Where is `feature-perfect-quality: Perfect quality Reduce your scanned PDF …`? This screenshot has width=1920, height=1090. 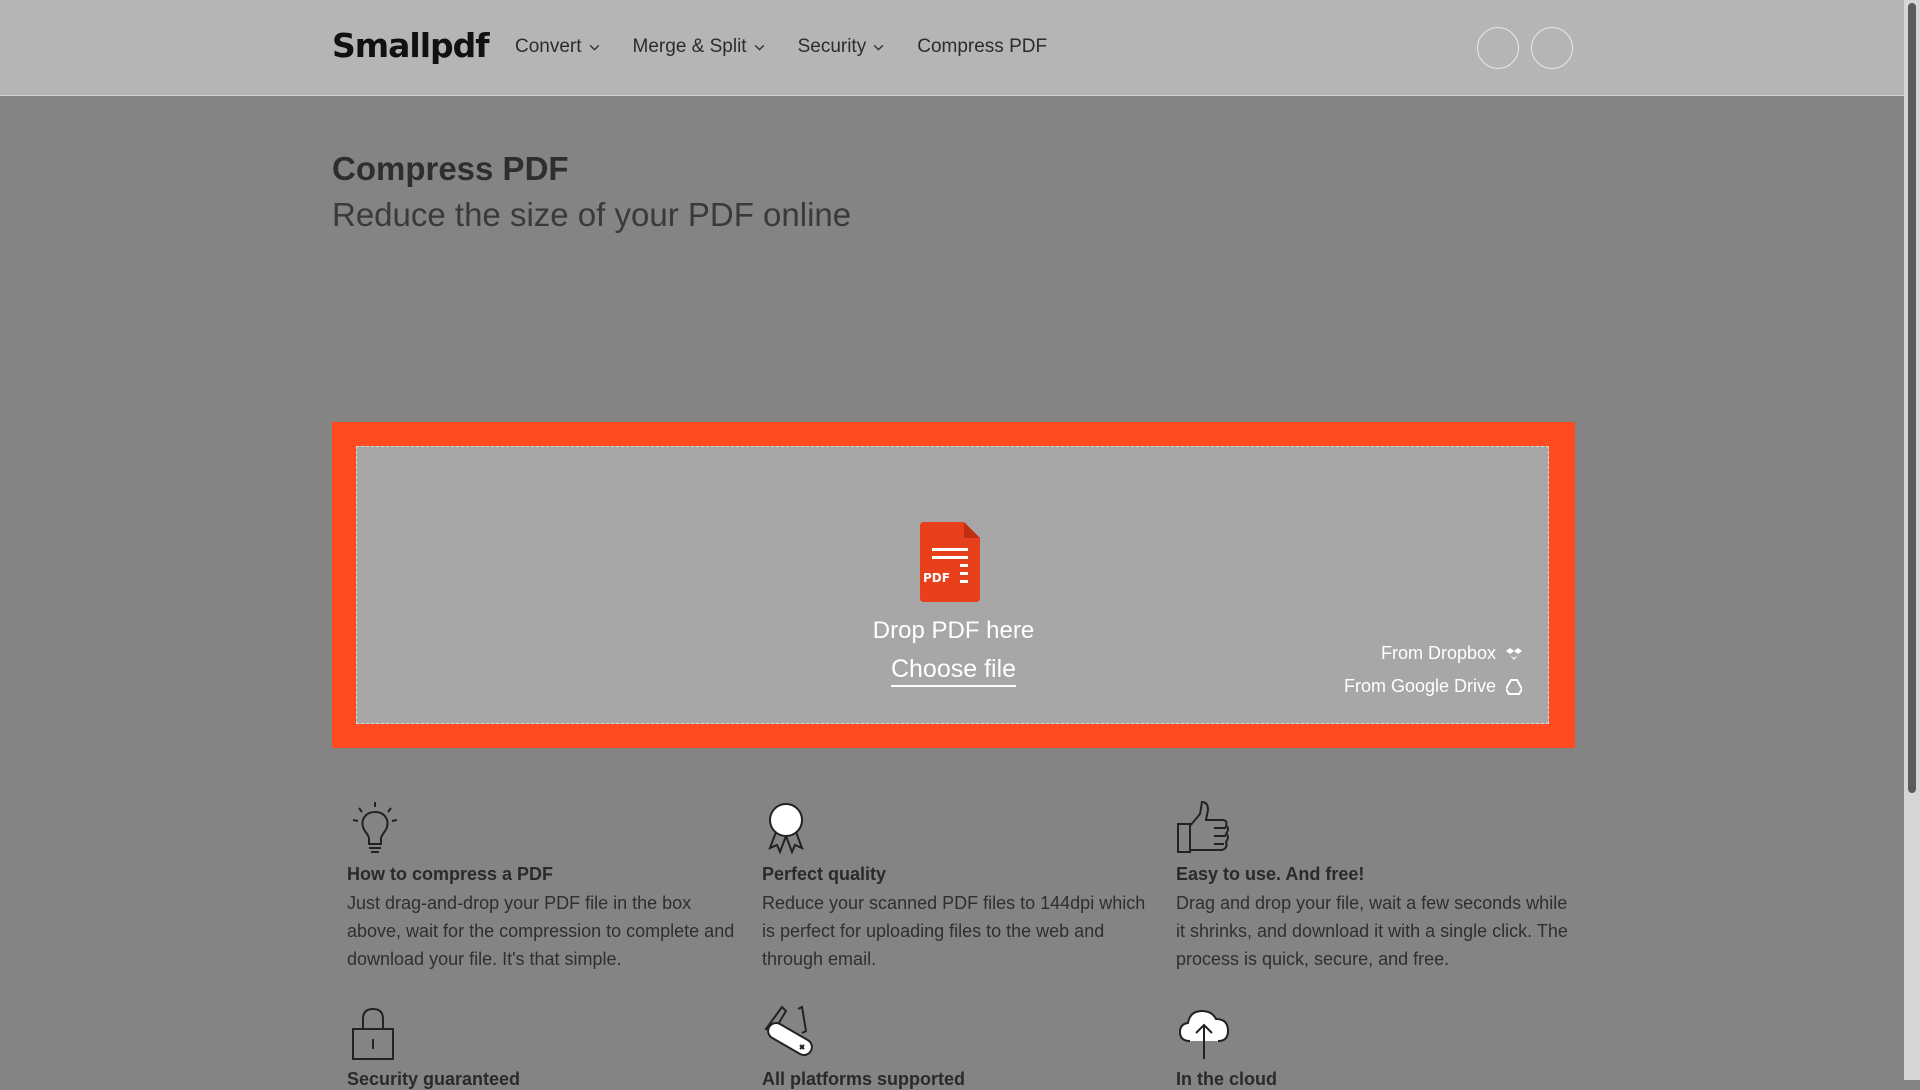
feature-perfect-quality: Perfect quality Reduce your scanned PDF … is located at coordinates (962, 886).